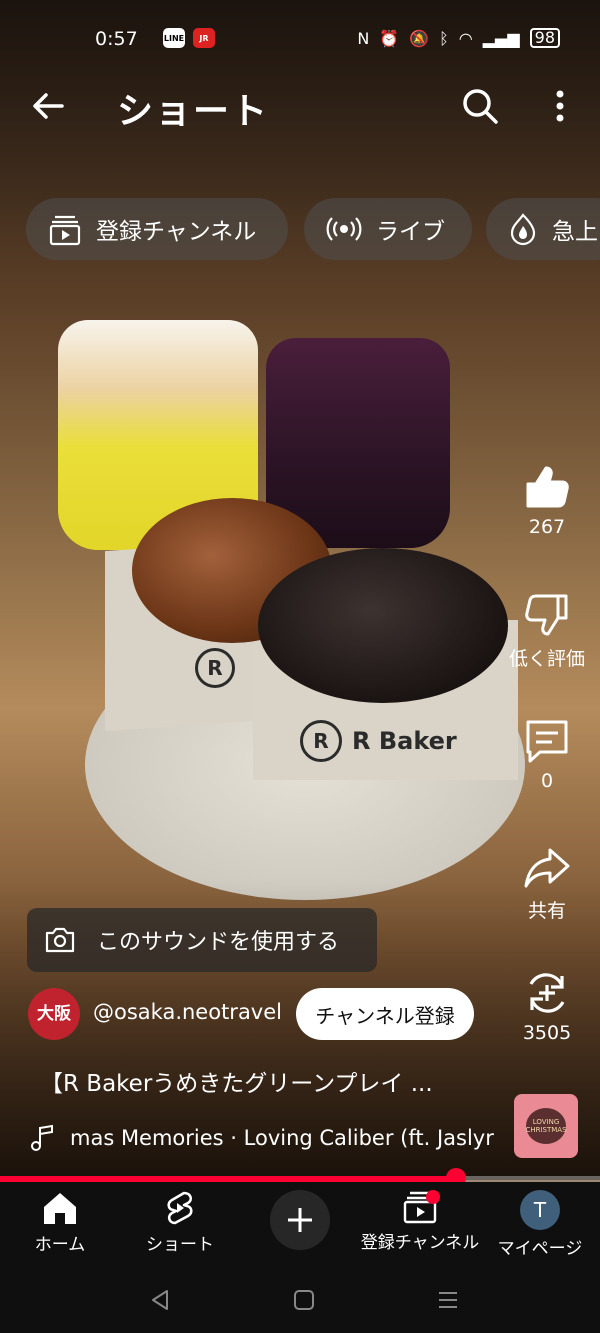 The width and height of the screenshot is (600, 1333). What do you see at coordinates (410, 232) in the screenshot?
I see `chip-label: ライブ` at bounding box center [410, 232].